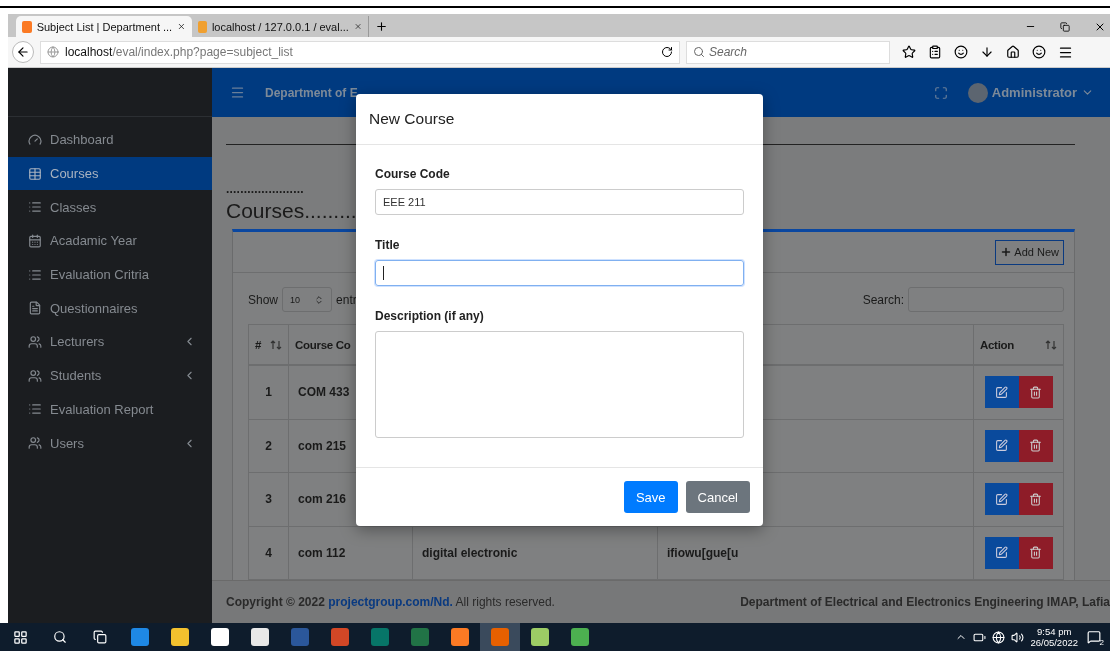  Describe the element at coordinates (110, 308) in the screenshot. I see `sidebar-item: Questionnaires` at that location.